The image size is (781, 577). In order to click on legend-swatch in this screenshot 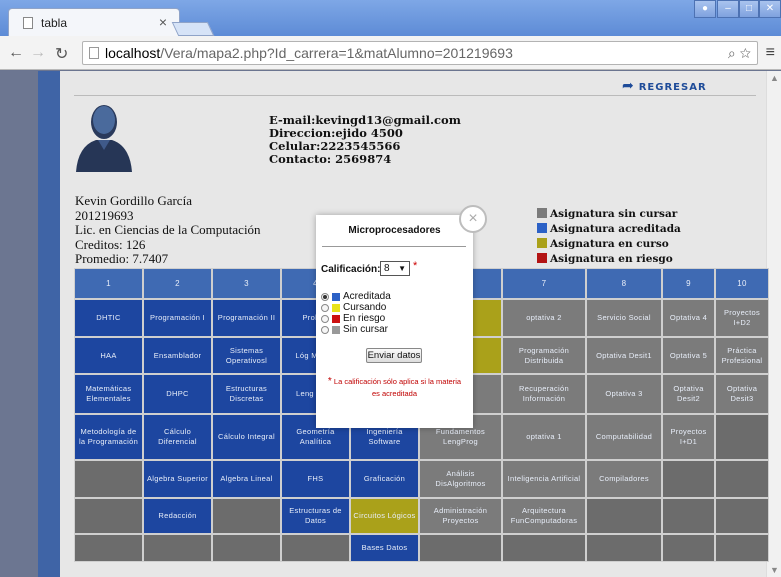, I will do `click(542, 243)`.